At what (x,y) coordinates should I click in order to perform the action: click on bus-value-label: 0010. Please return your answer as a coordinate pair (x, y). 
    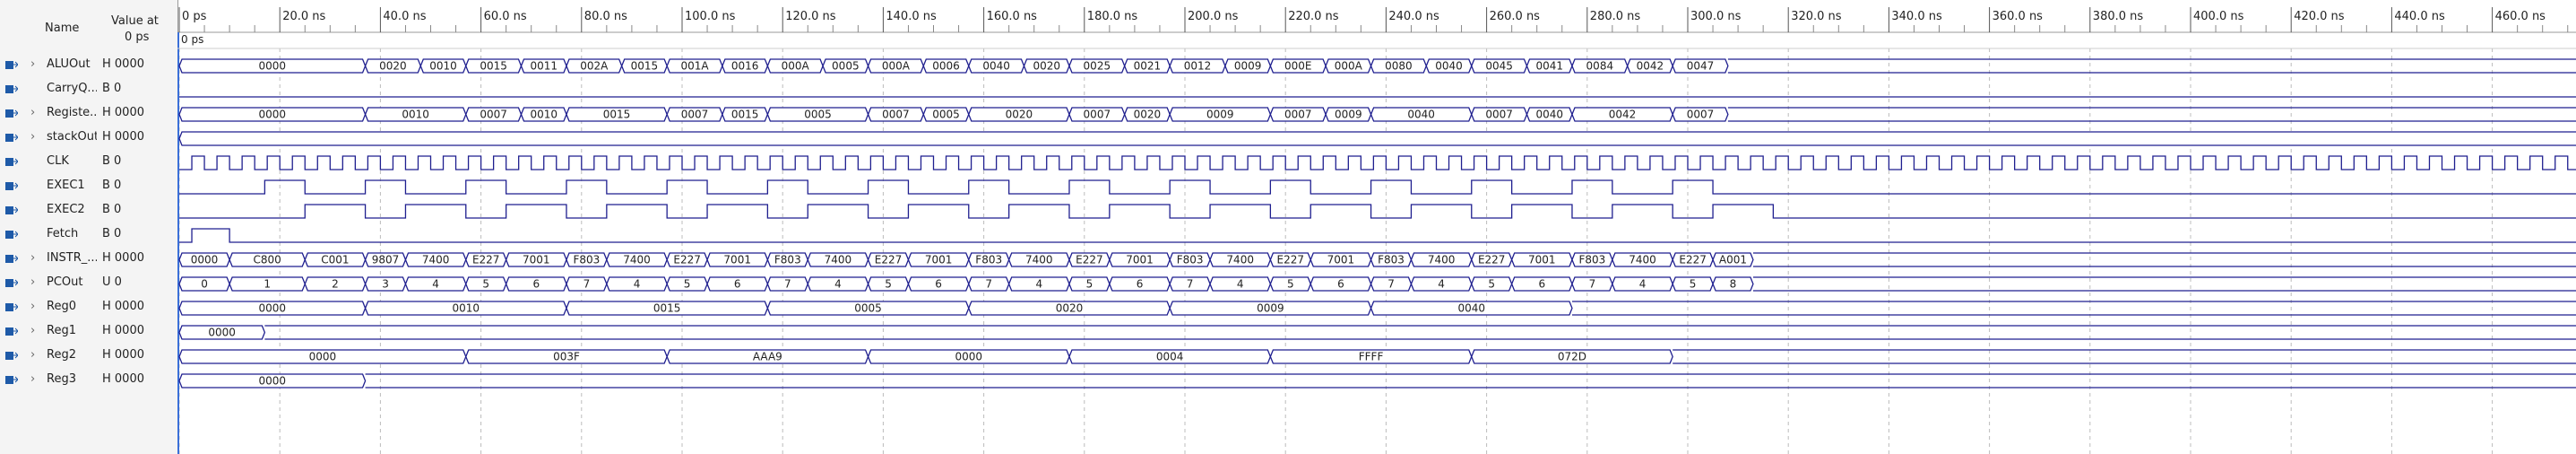
    Looking at the image, I should click on (415, 115).